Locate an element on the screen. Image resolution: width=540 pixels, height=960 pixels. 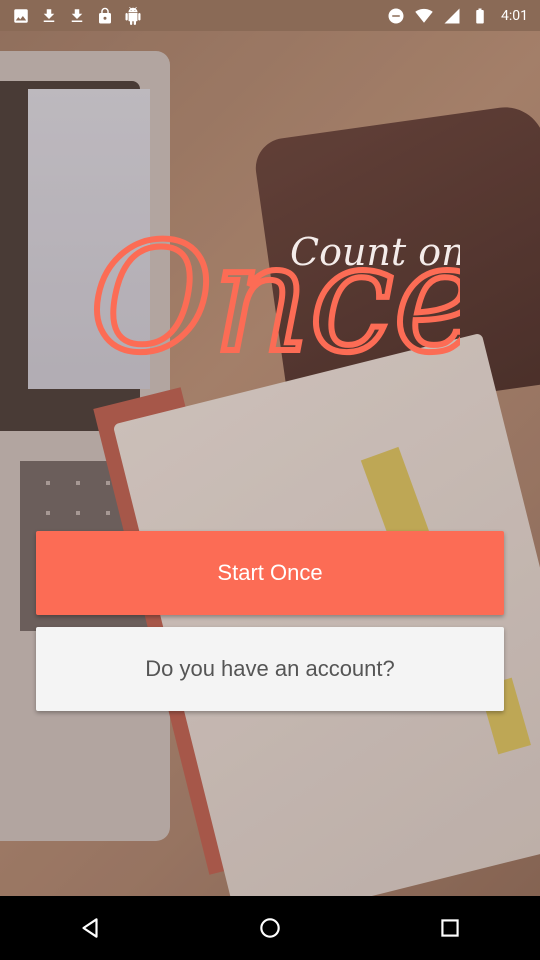
status-right-icons: 4:01 is located at coordinates (457, 16).